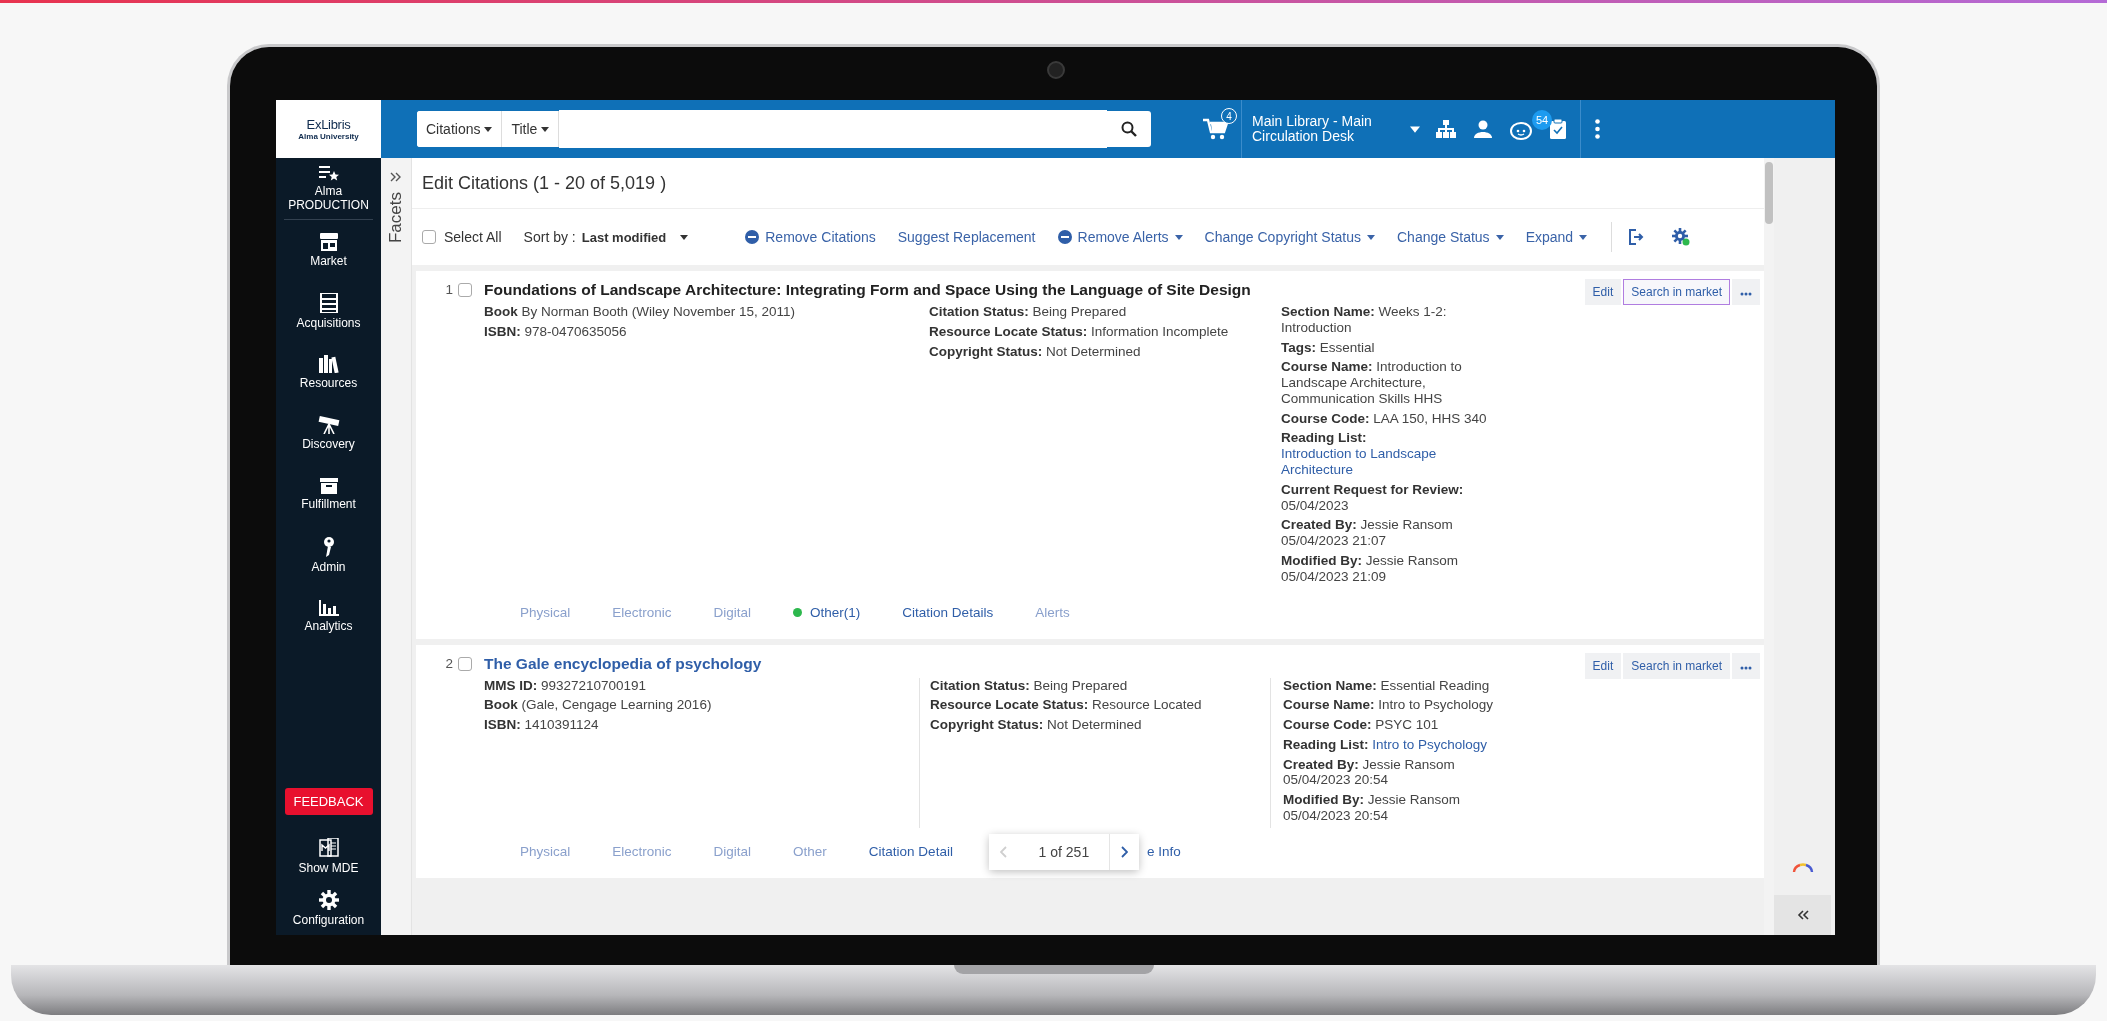 The height and width of the screenshot is (1021, 2107). Describe the element at coordinates (835, 612) in the screenshot. I see `record-tab-link: Other(1)` at that location.